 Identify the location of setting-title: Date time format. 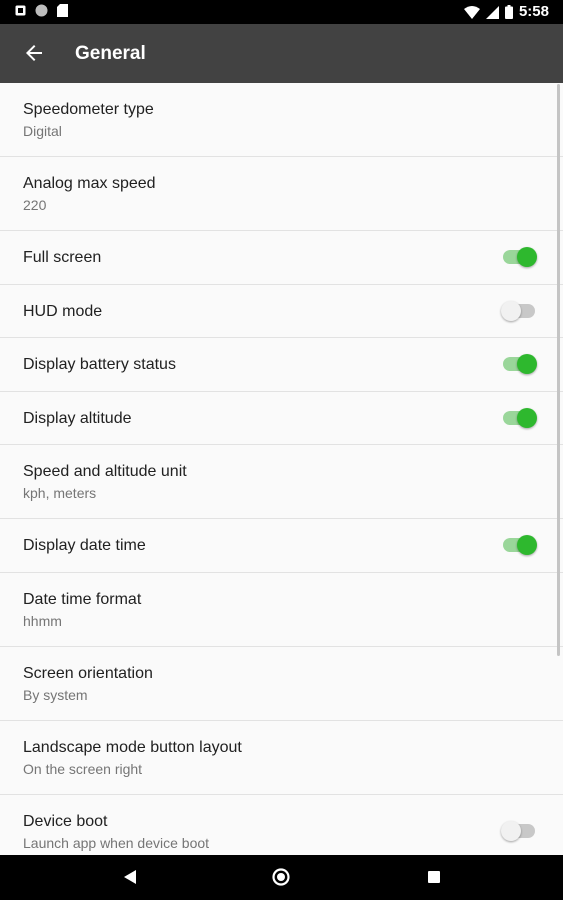
(82, 599).